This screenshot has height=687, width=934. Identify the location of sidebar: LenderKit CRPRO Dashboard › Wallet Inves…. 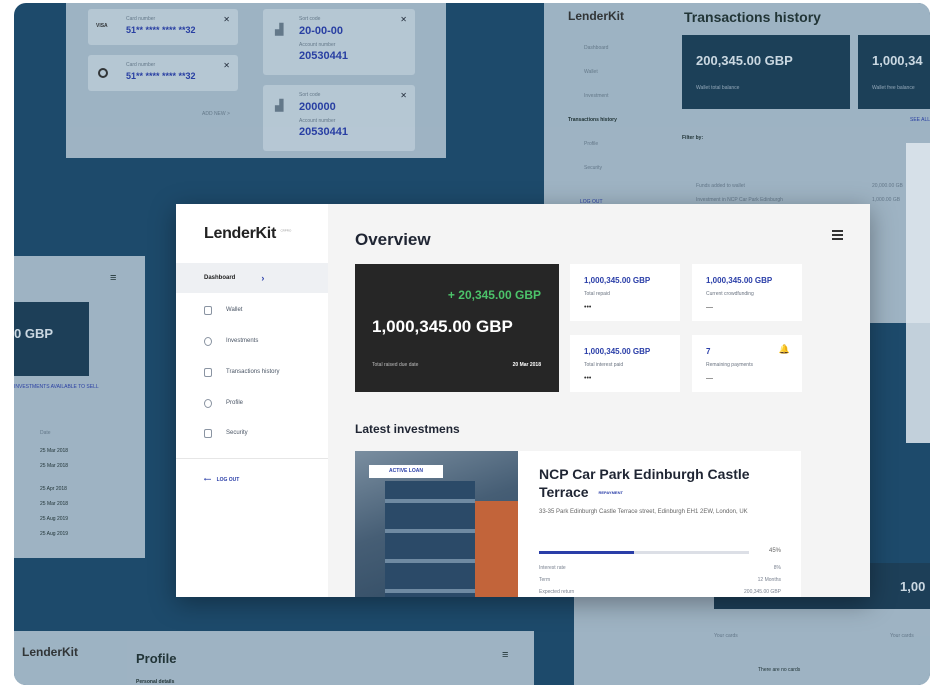
(252, 400).